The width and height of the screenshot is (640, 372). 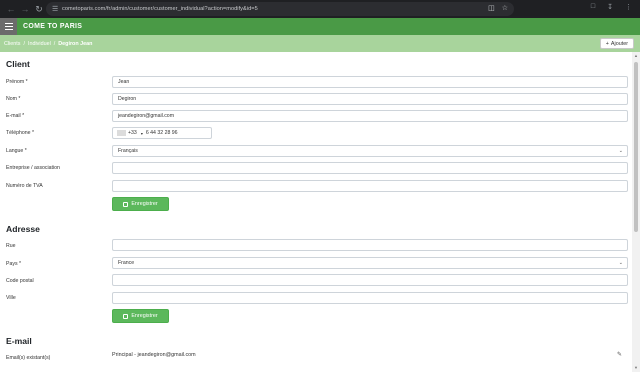 I want to click on pencil-icon: ✎, so click(x=619, y=354).